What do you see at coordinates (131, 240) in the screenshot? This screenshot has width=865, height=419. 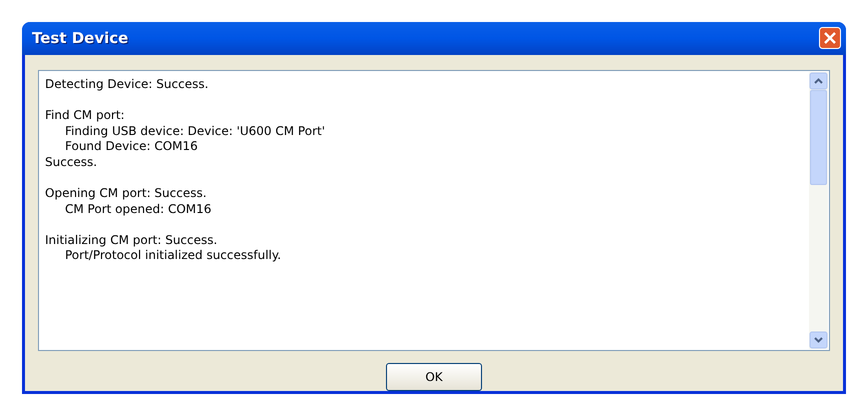 I see `log-line: Initializing CM port: Success.` at bounding box center [131, 240].